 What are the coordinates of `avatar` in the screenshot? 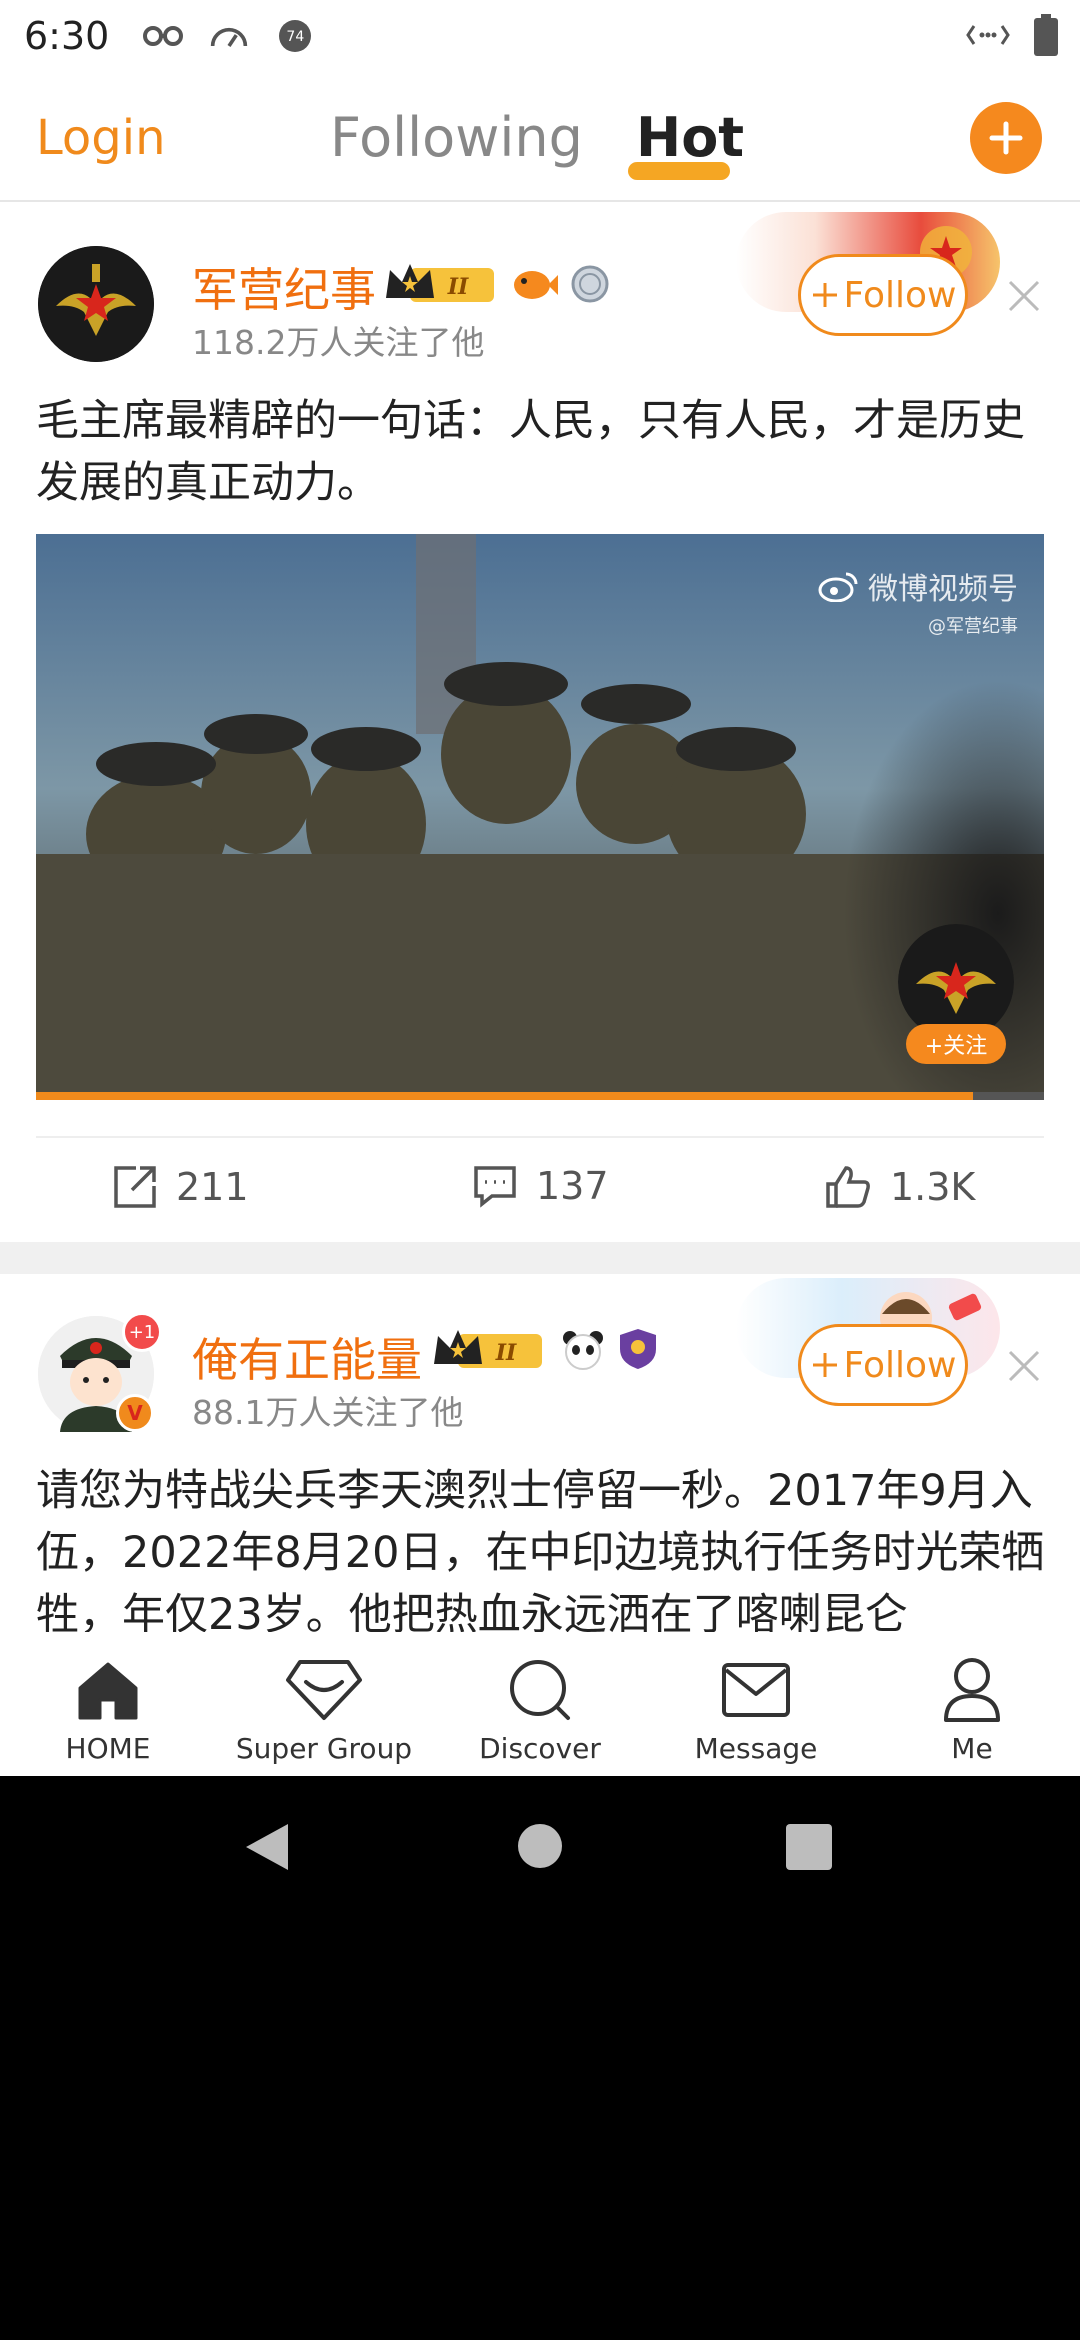 It's located at (96, 304).